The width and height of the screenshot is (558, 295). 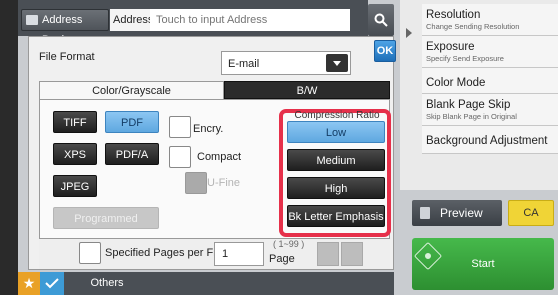 What do you see at coordinates (106, 218) in the screenshot?
I see `programmed-button: Programmed` at bounding box center [106, 218].